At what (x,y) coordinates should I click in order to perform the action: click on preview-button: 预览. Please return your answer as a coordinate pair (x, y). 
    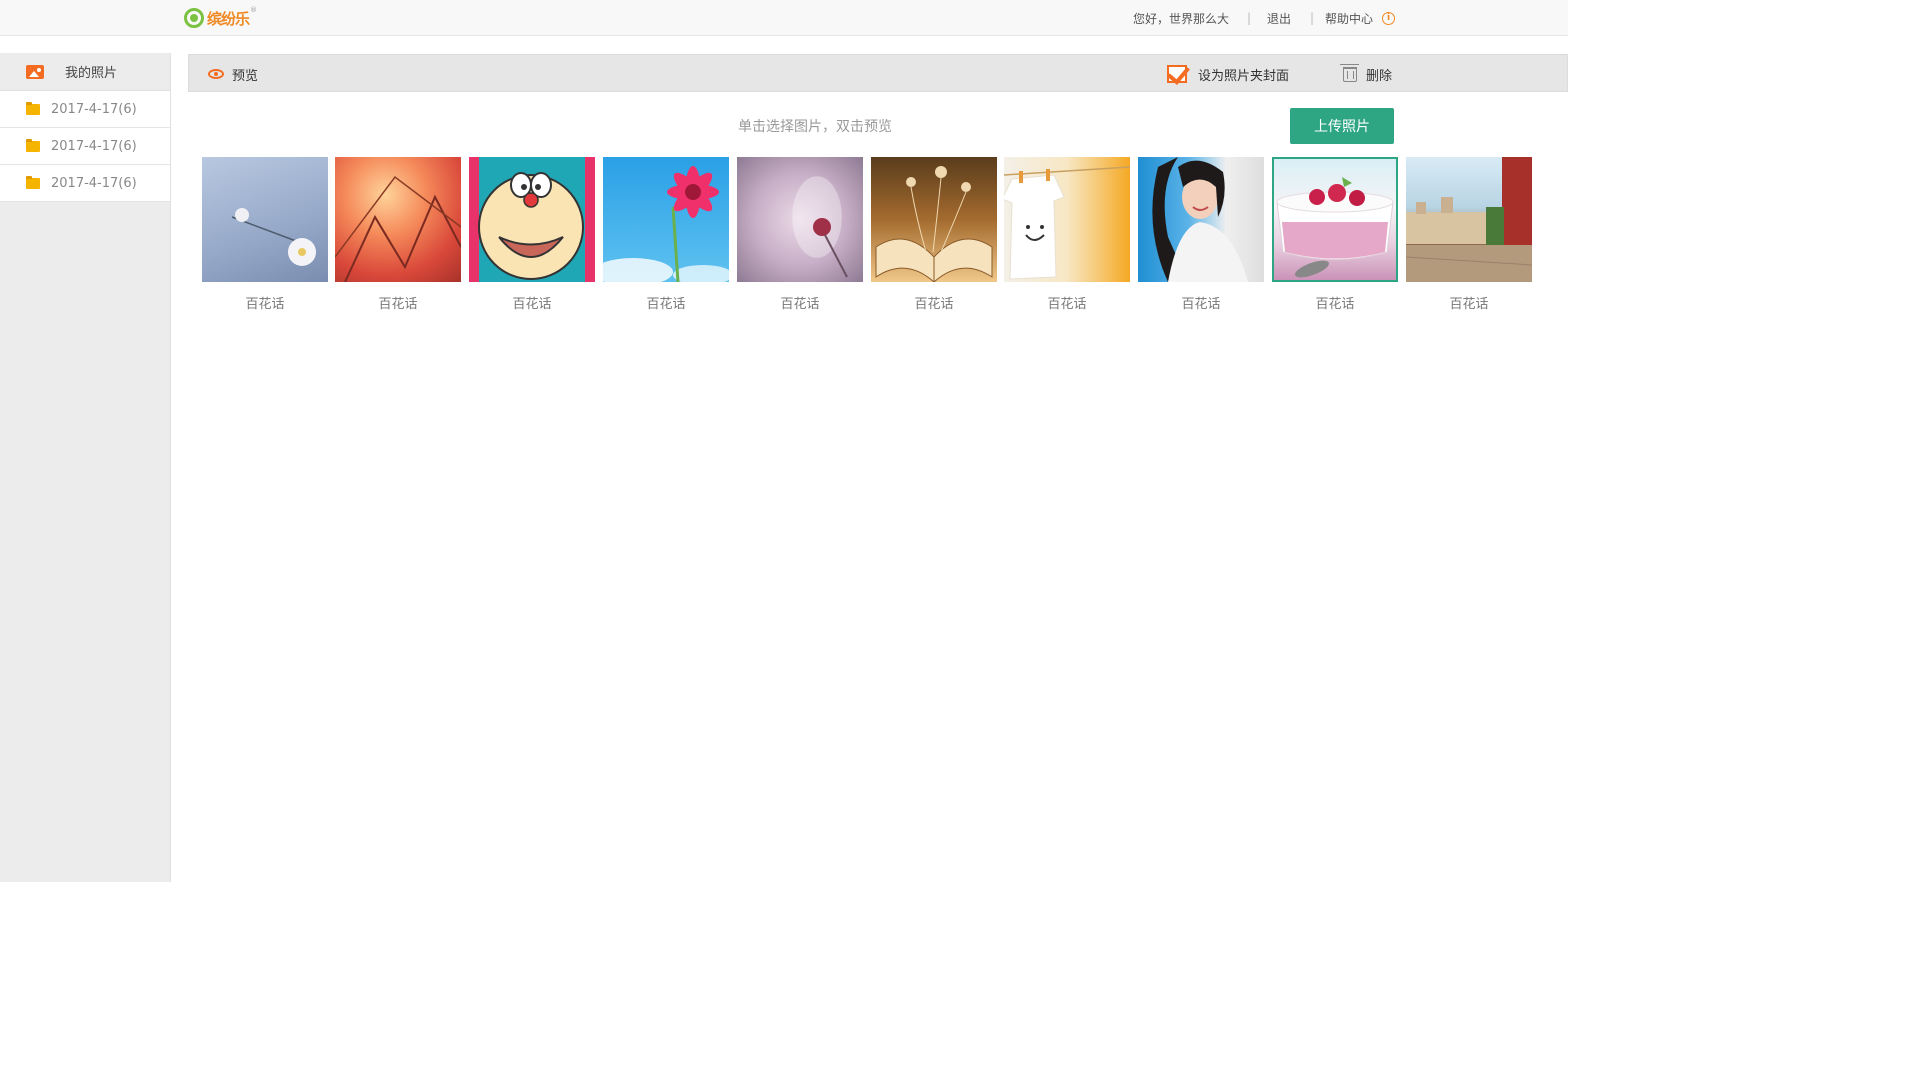
    Looking at the image, I should click on (233, 74).